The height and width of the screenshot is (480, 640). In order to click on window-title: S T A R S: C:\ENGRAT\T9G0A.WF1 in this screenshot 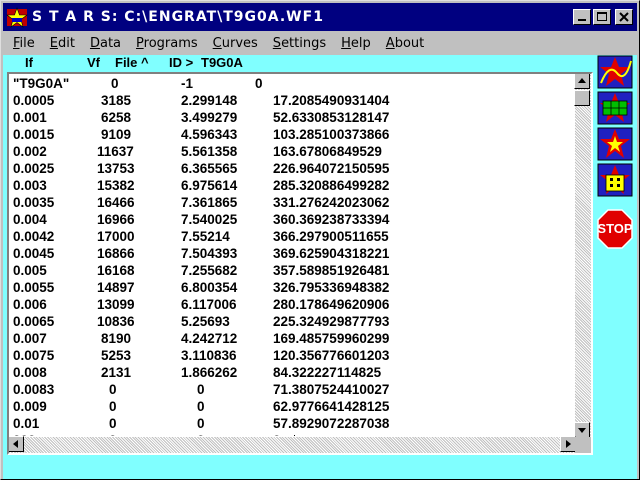, I will do `click(178, 17)`.